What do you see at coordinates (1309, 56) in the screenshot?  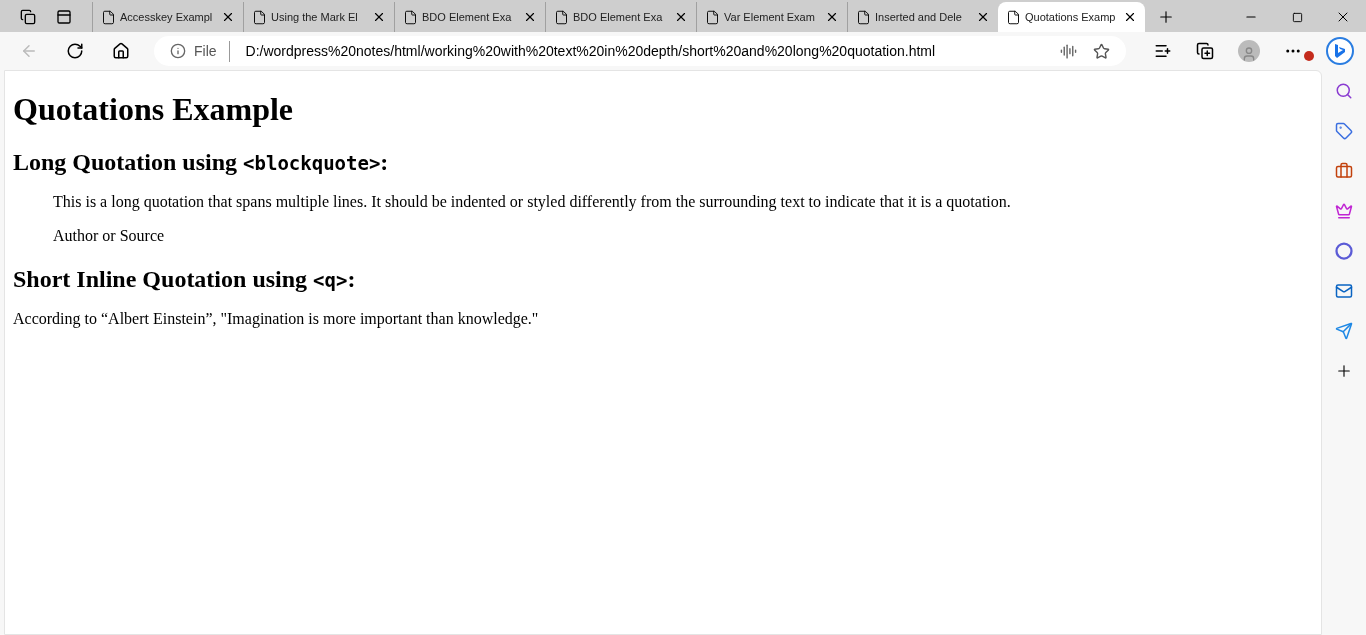 I see `update-badge-icon` at bounding box center [1309, 56].